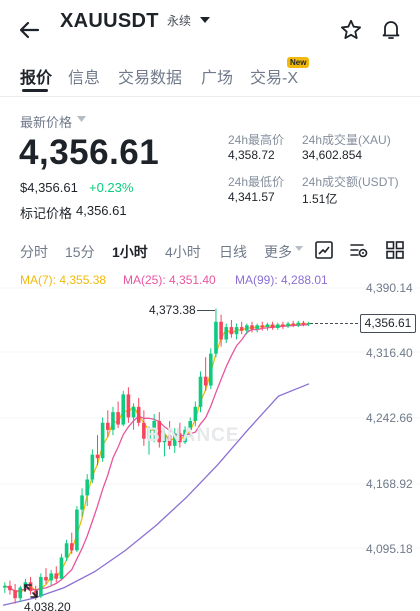 This screenshot has width=420, height=611. I want to click on ma25-label: MA(25): 4,351.40, so click(169, 280).